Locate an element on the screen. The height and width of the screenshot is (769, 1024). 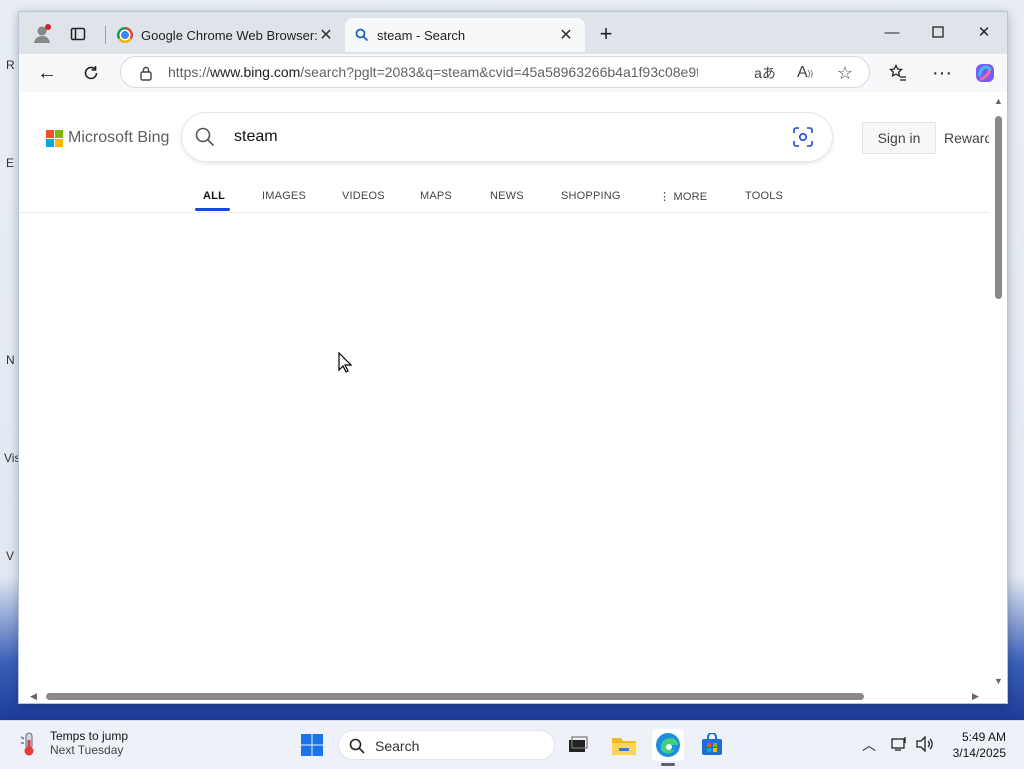
scroll-up-icon: ▲ is located at coordinates (998, 101).